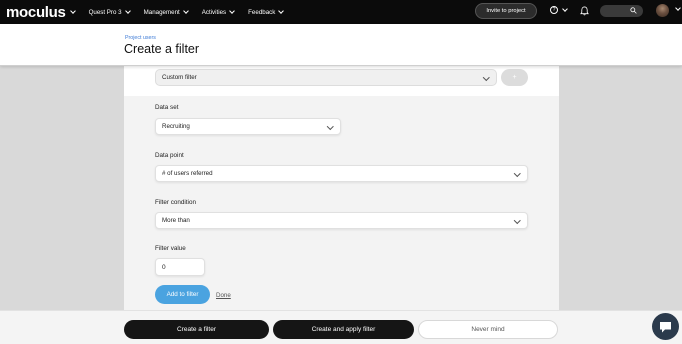 The height and width of the screenshot is (344, 682). Describe the element at coordinates (326, 77) in the screenshot. I see `filter-type-select: Custom filter` at that location.